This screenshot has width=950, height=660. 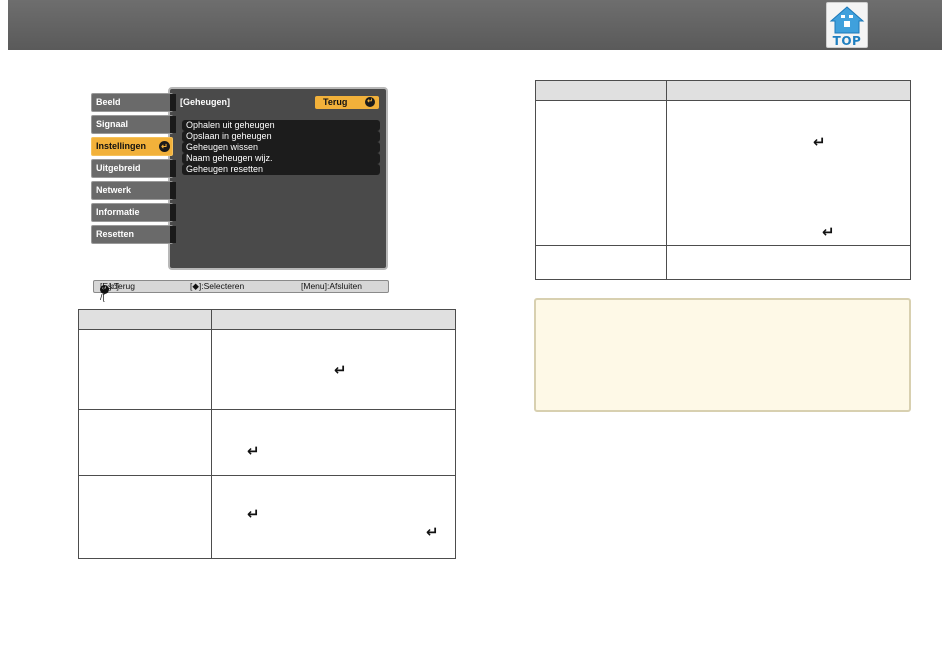 I want to click on sidebar-item-netwerk: Netwerk, so click(x=133, y=190).